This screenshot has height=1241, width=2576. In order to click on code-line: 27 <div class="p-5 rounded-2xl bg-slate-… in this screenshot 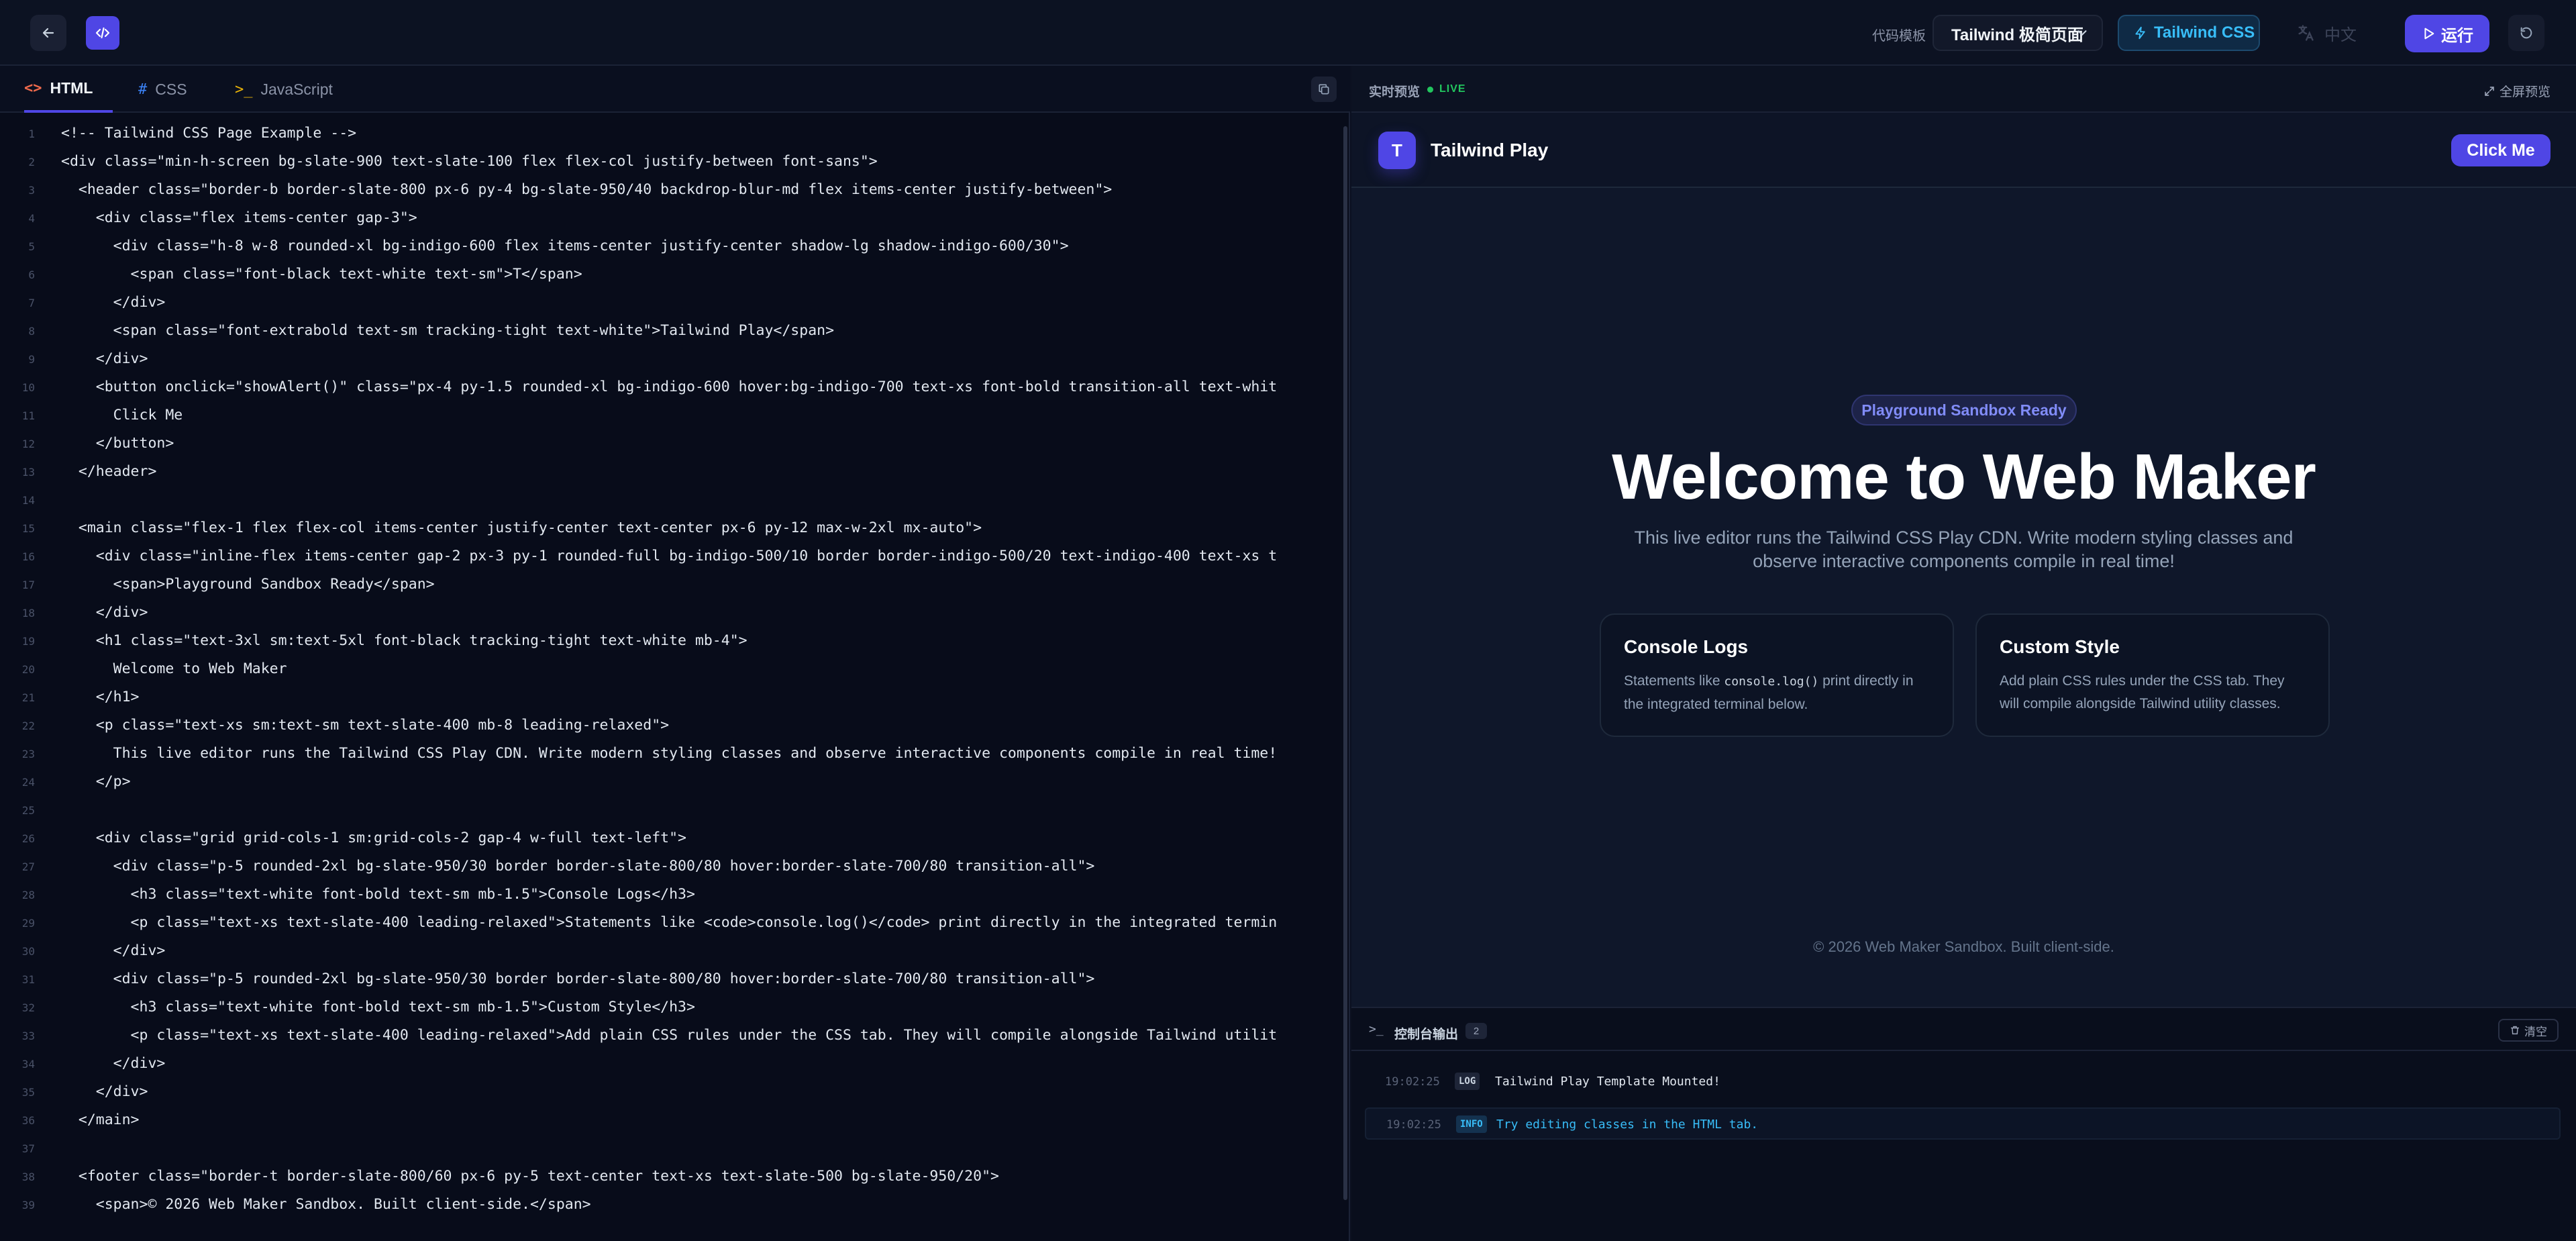, I will do `click(671, 866)`.